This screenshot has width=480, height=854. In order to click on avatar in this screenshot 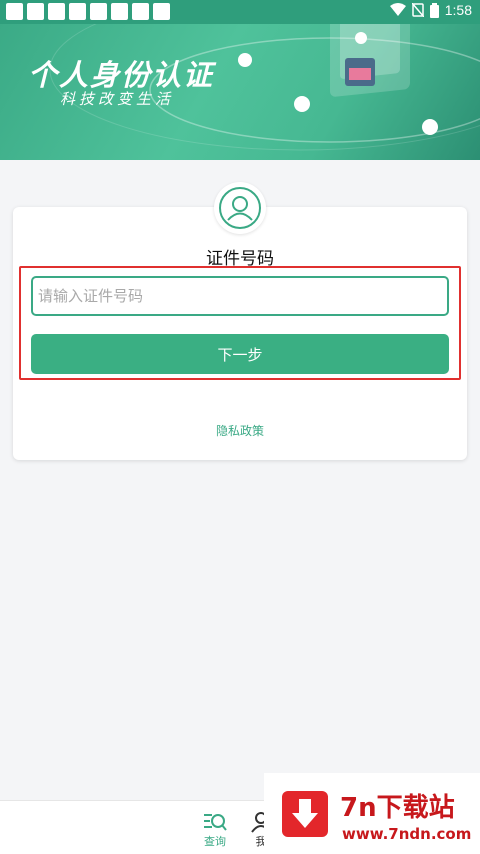, I will do `click(240, 208)`.